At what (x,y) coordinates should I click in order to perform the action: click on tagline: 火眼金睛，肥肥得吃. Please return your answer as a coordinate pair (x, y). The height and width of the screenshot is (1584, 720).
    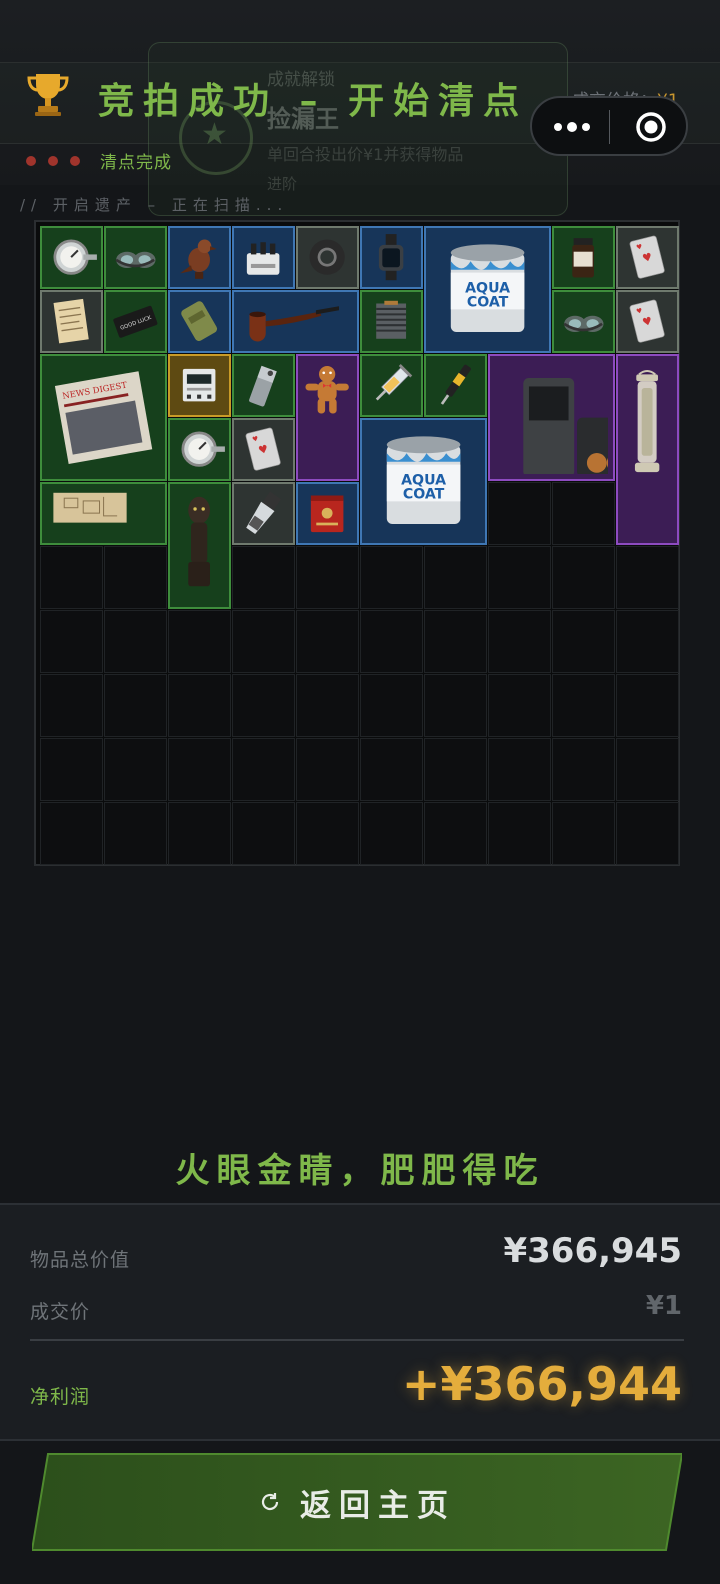
    Looking at the image, I should click on (360, 1171).